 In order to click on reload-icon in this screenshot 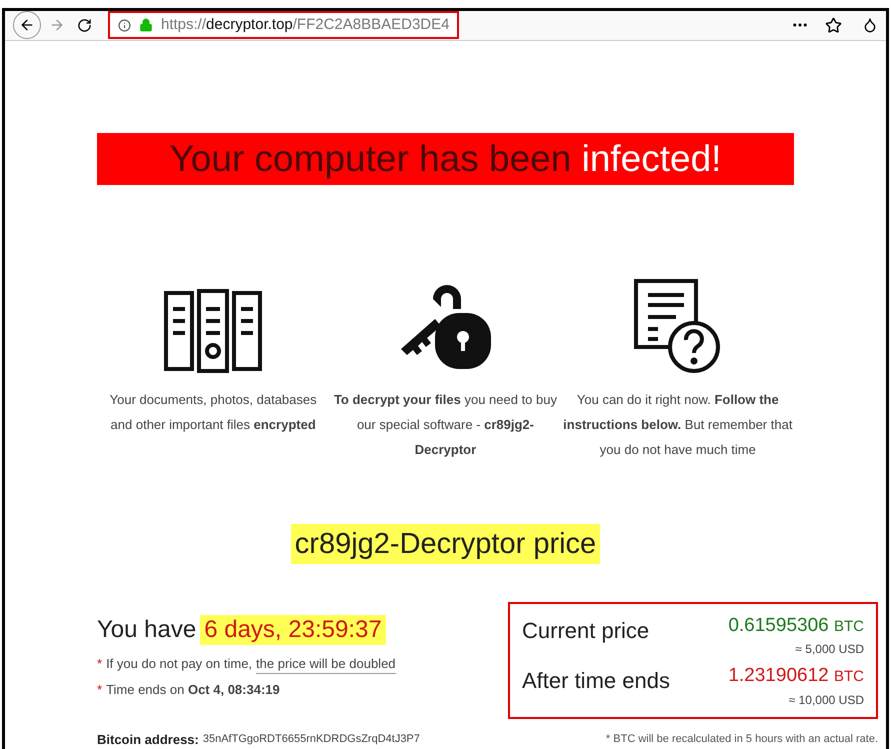, I will do `click(84, 25)`.